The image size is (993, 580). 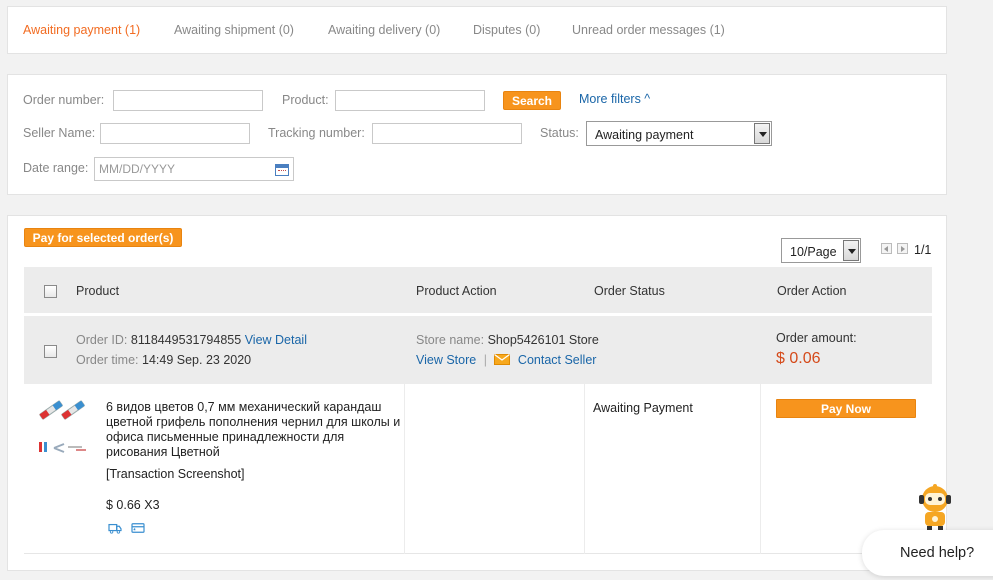 I want to click on column-order-action: Order Action, so click(x=812, y=291).